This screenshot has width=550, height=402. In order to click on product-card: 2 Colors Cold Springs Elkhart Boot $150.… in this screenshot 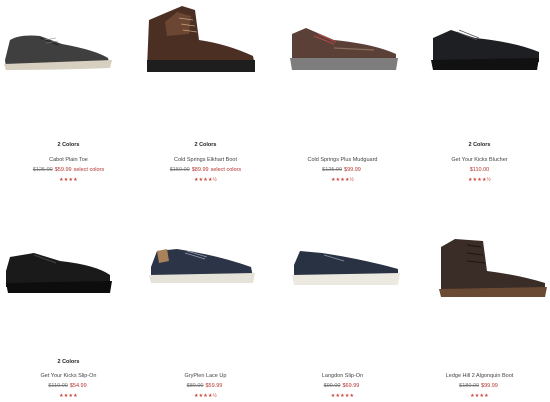, I will do `click(205, 100)`.